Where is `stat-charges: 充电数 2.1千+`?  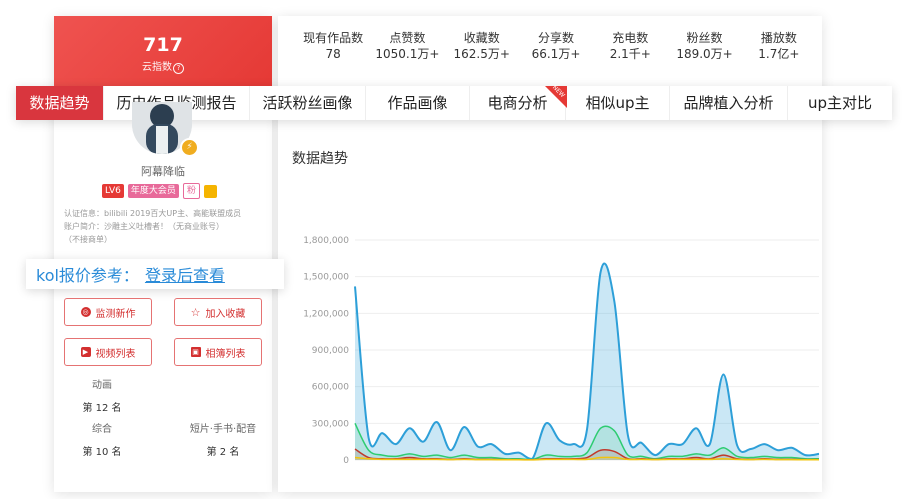
stat-charges: 充电数 2.1千+ is located at coordinates (630, 46).